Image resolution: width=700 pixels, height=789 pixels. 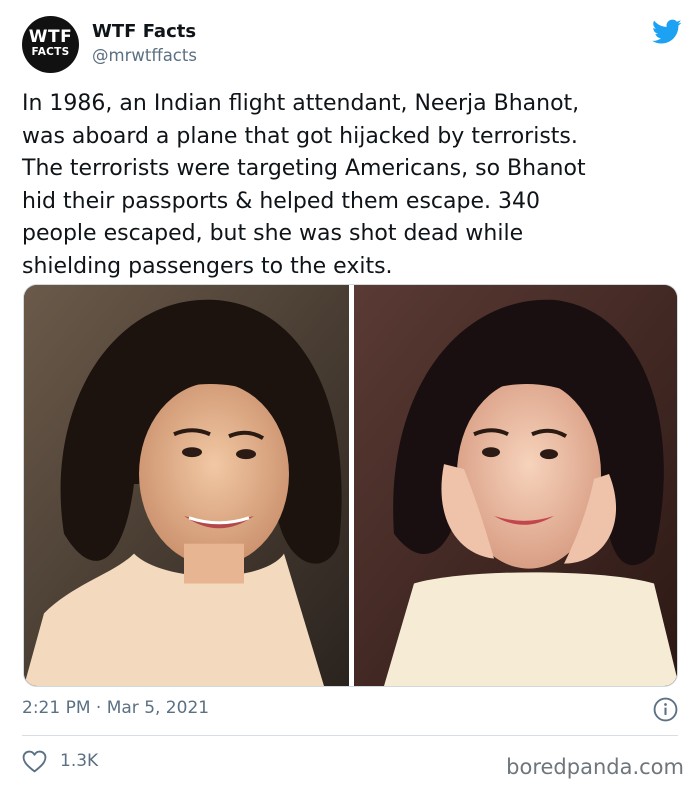 I want to click on heart-icon, so click(x=34, y=761).